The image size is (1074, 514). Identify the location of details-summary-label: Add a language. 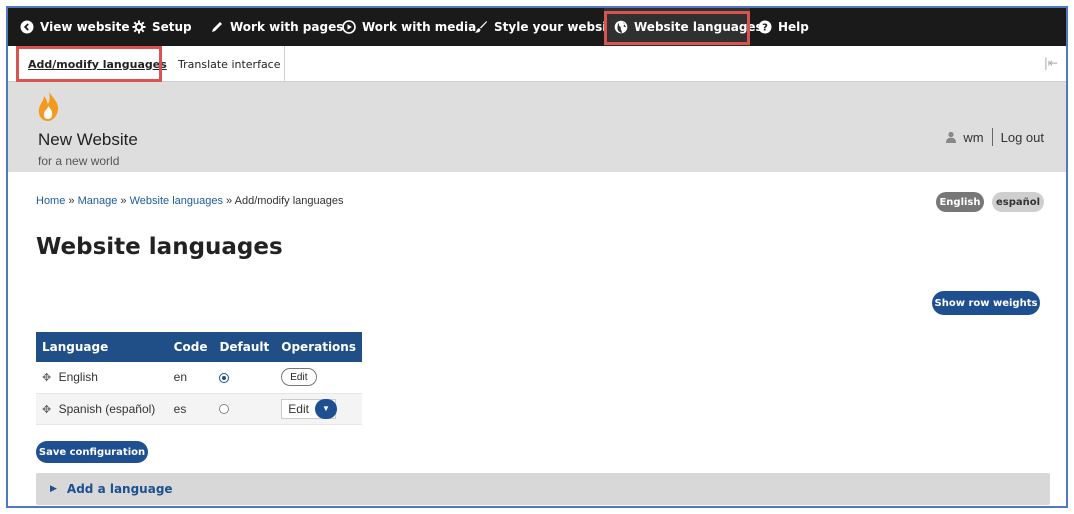
(119, 489).